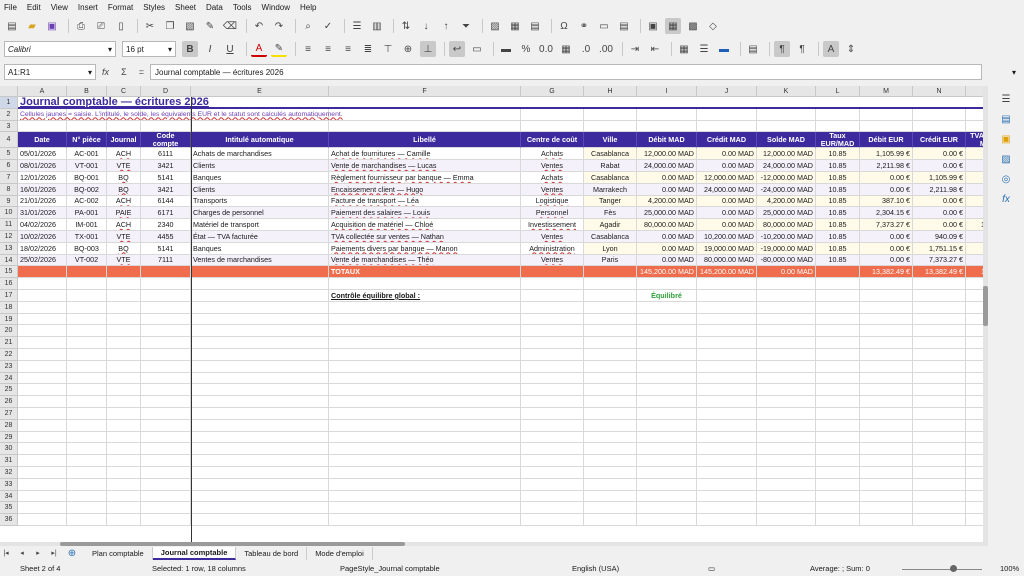 This screenshot has height=576, width=1024. Describe the element at coordinates (552, 248) in the screenshot. I see `entry-cell: Administration` at that location.